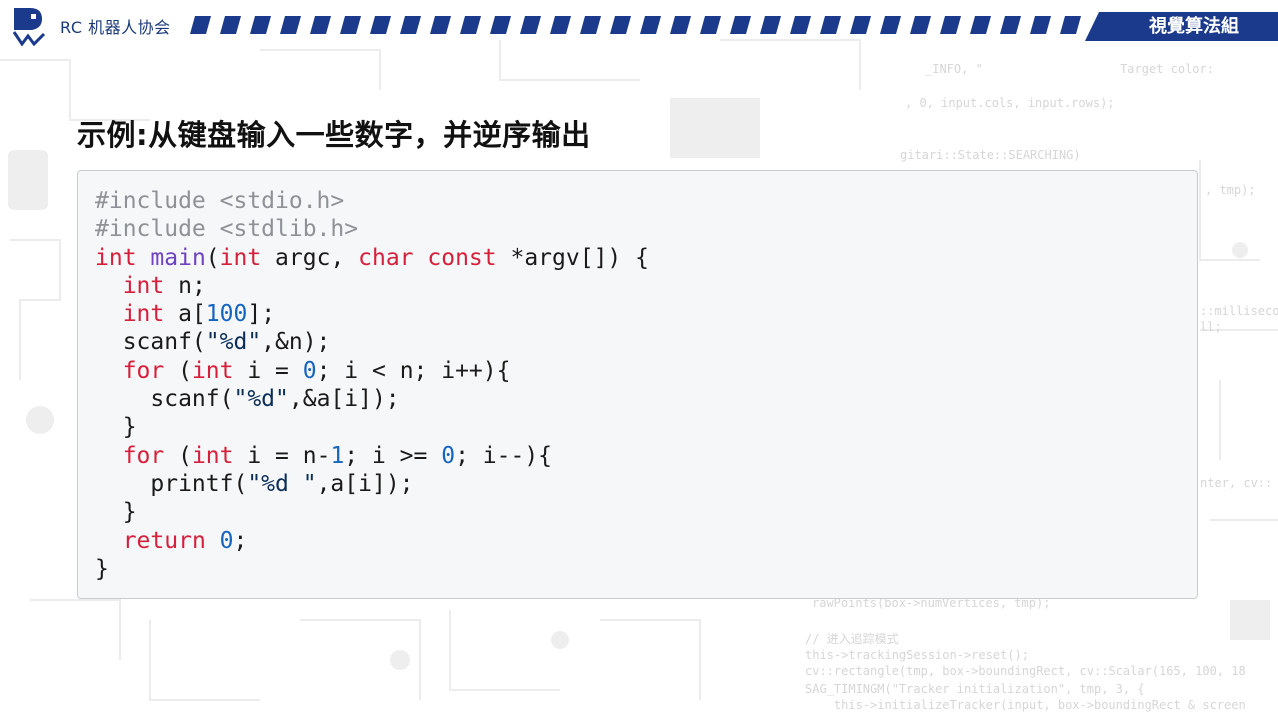 The image size is (1278, 715). Describe the element at coordinates (1239, 311) in the screenshot. I see `bg-code-5: ::millisecon` at that location.